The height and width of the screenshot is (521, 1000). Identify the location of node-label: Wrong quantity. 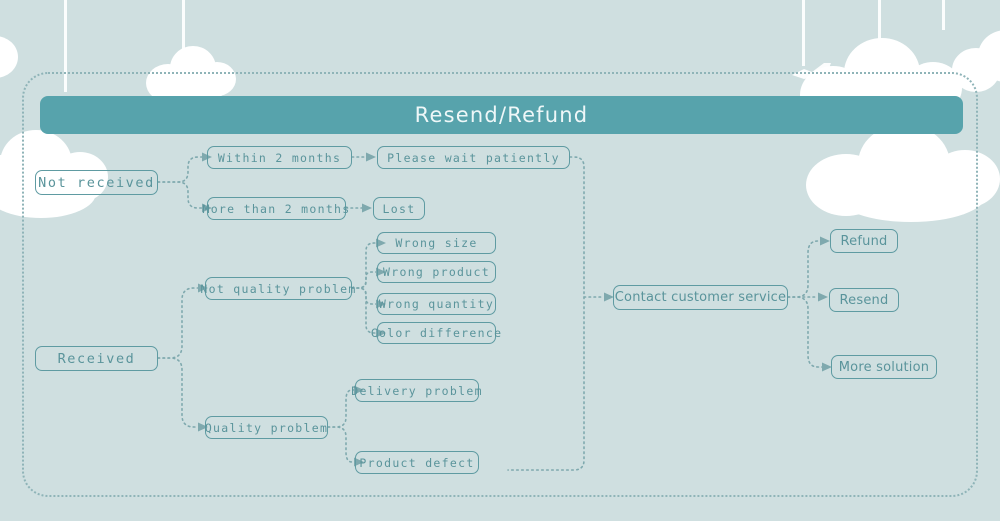
(436, 304).